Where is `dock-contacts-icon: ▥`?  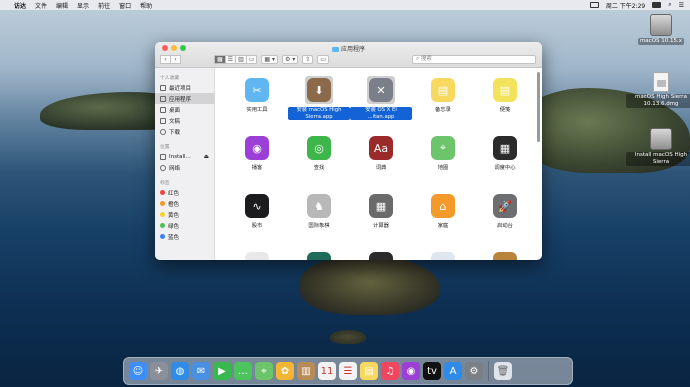 dock-contacts-icon: ▥ is located at coordinates (306, 371).